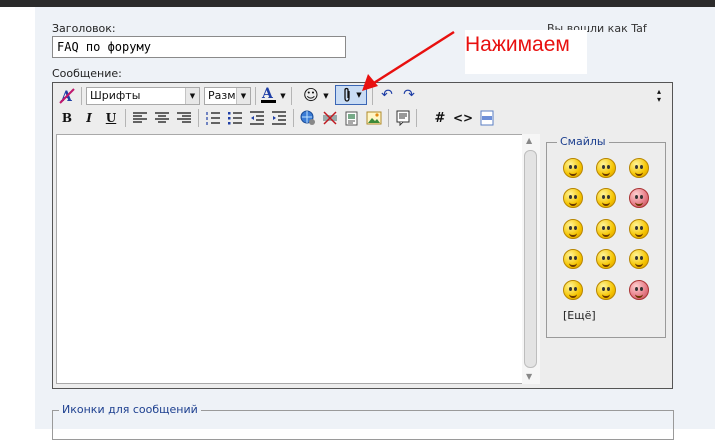  Describe the element at coordinates (87, 73) in the screenshot. I see `message-label: Сообщение:` at that location.